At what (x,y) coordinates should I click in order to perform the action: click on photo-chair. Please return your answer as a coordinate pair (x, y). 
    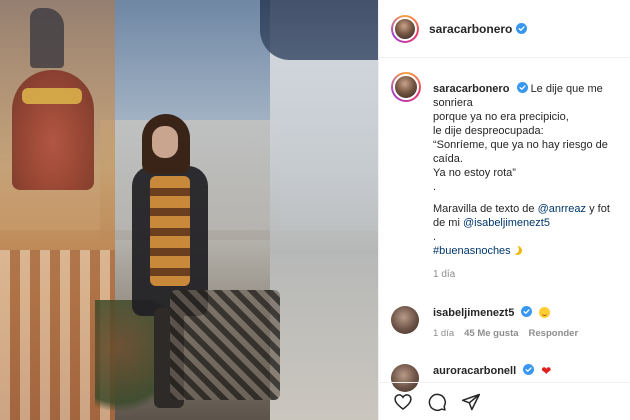
    Looking at the image, I should click on (225, 345).